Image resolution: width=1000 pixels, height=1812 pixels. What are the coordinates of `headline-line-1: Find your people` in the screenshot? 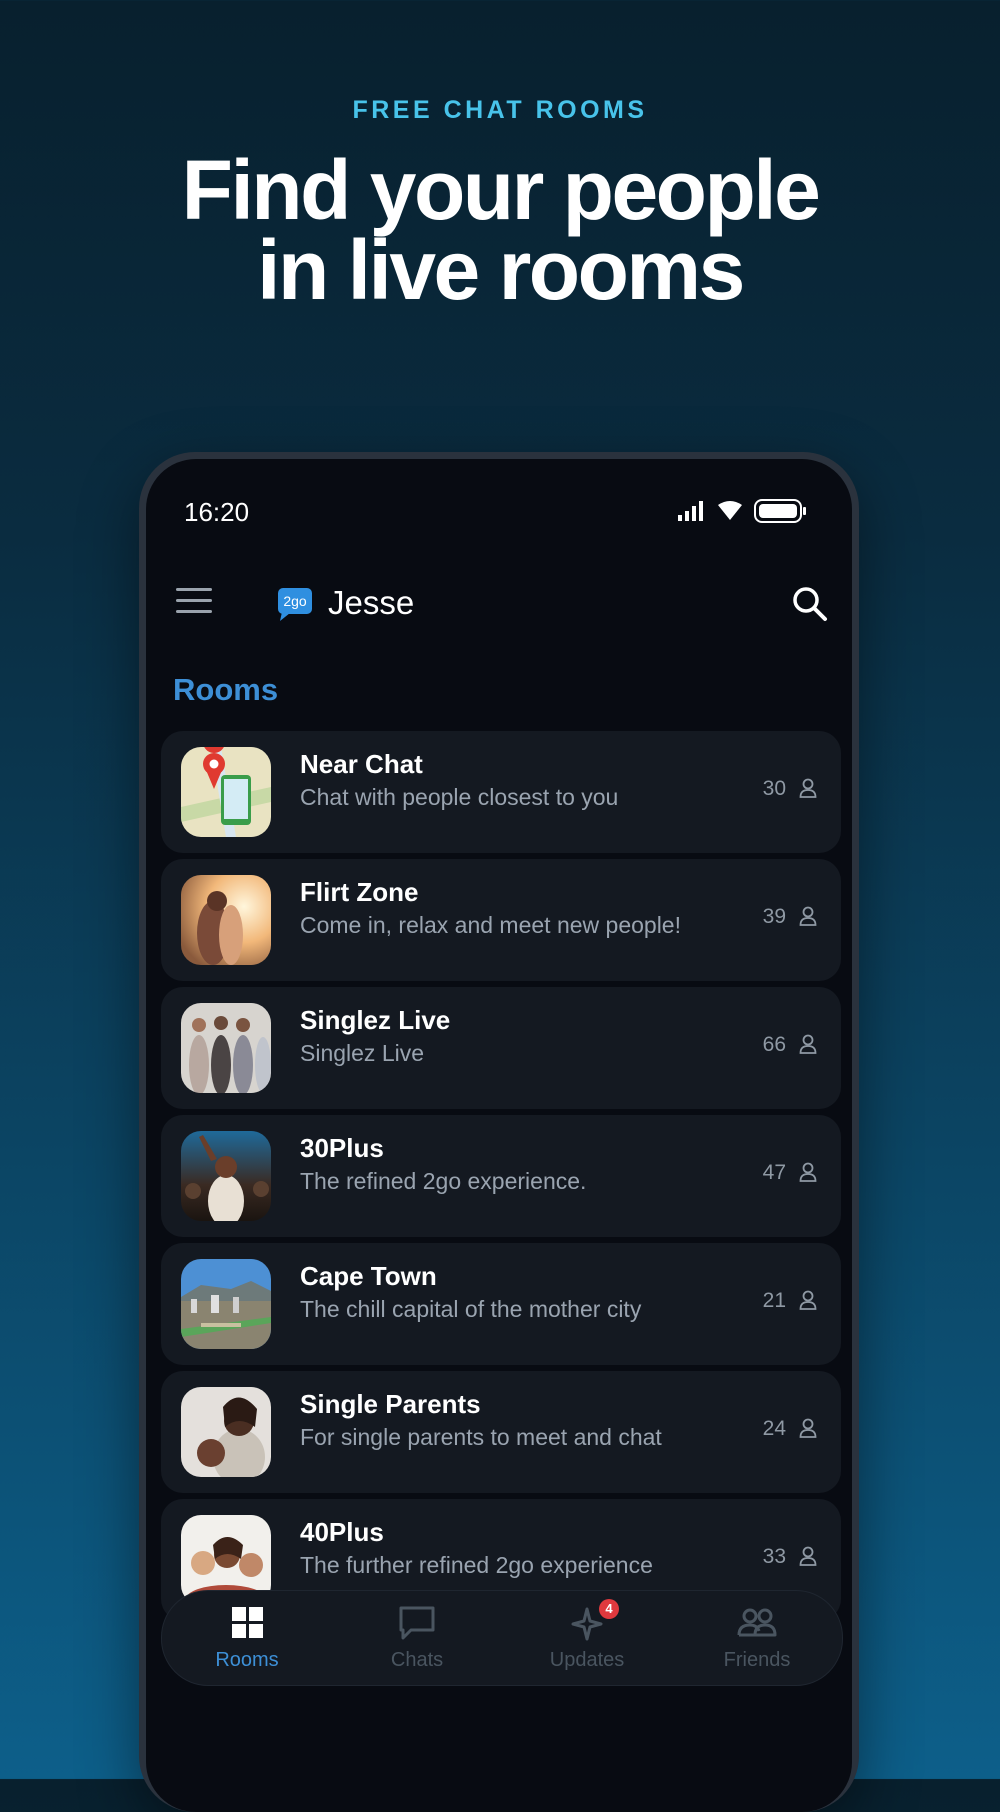 It's located at (501, 190).